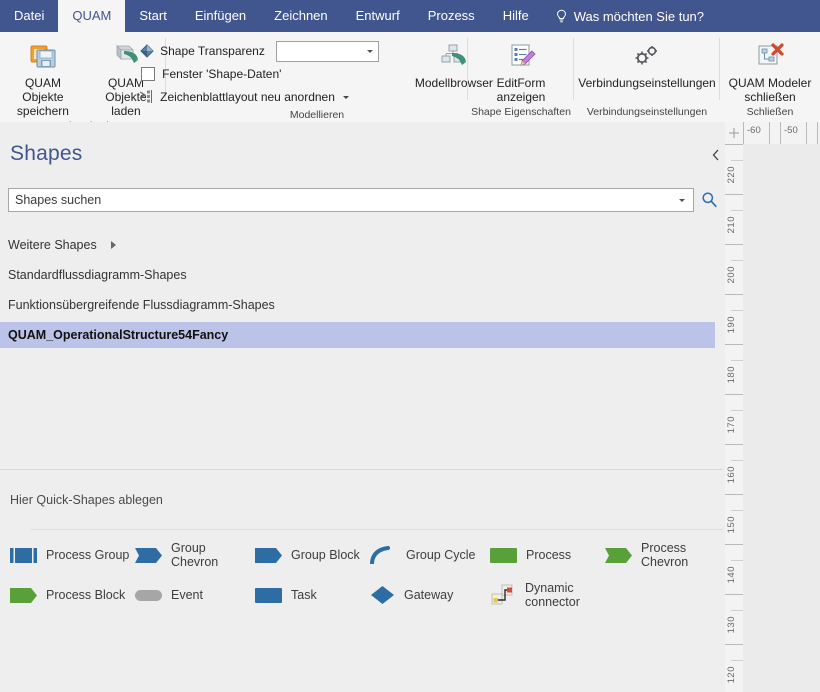  Describe the element at coordinates (731, 275) in the screenshot. I see `vruler-label: 200` at that location.